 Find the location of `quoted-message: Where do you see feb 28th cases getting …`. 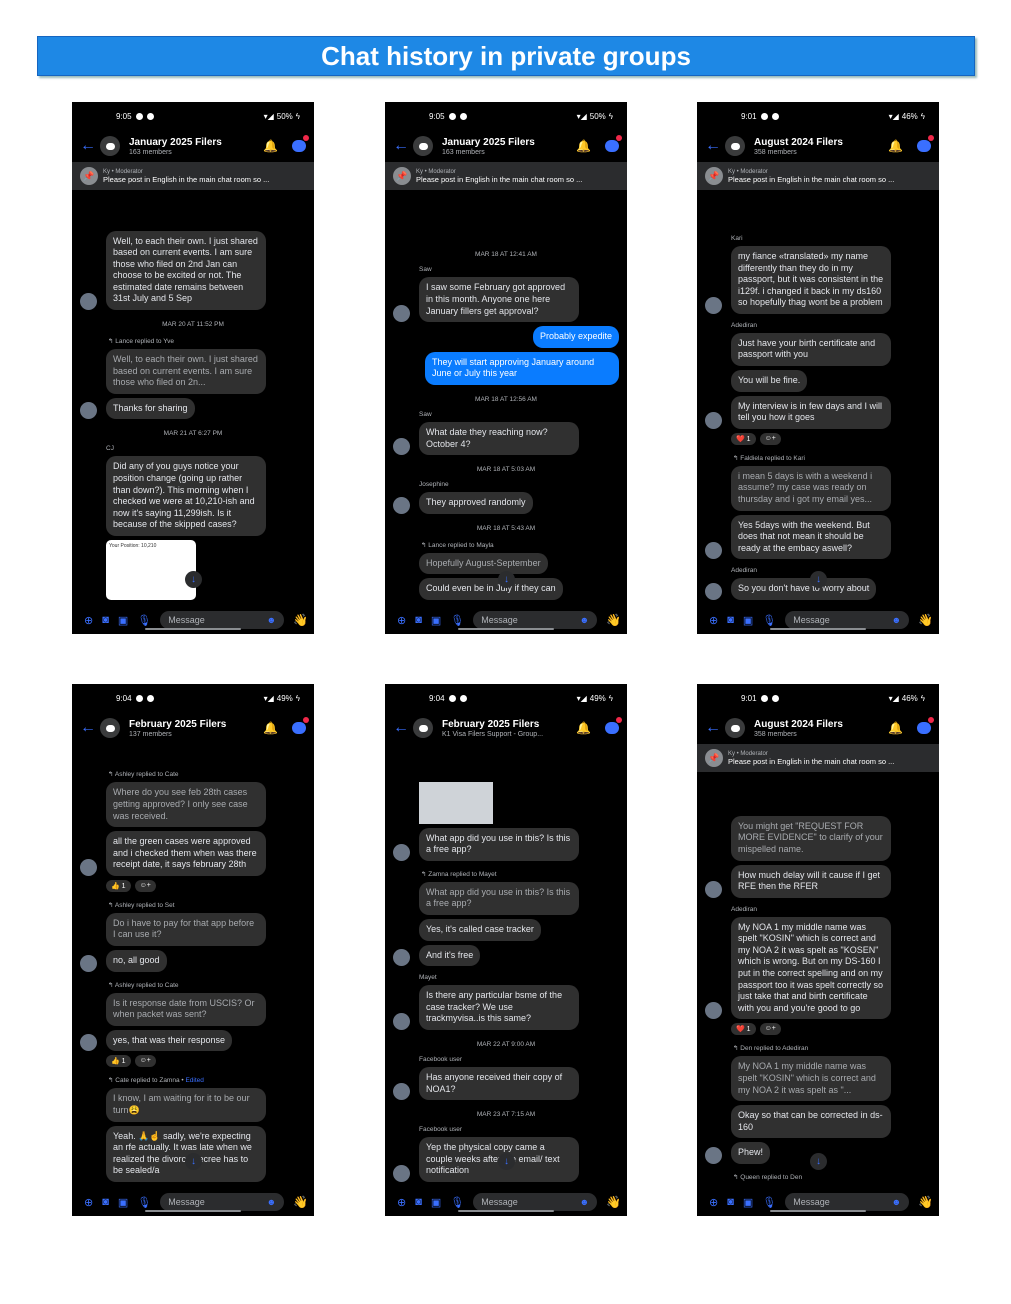

quoted-message: Where do you see feb 28th cases getting … is located at coordinates (186, 805).